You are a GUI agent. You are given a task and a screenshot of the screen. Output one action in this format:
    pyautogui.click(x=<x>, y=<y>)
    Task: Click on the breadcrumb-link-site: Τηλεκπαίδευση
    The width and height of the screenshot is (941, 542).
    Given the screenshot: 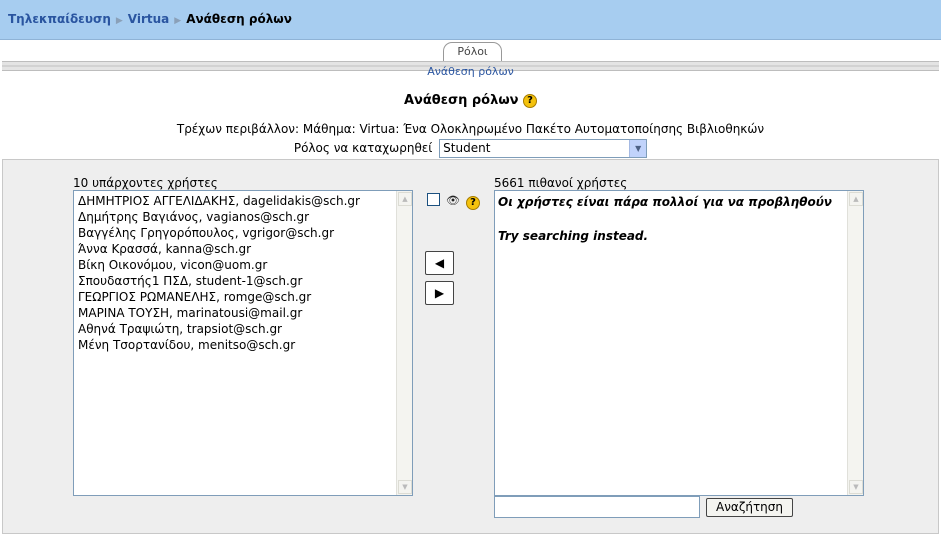 What is the action you would take?
    pyautogui.click(x=59, y=19)
    